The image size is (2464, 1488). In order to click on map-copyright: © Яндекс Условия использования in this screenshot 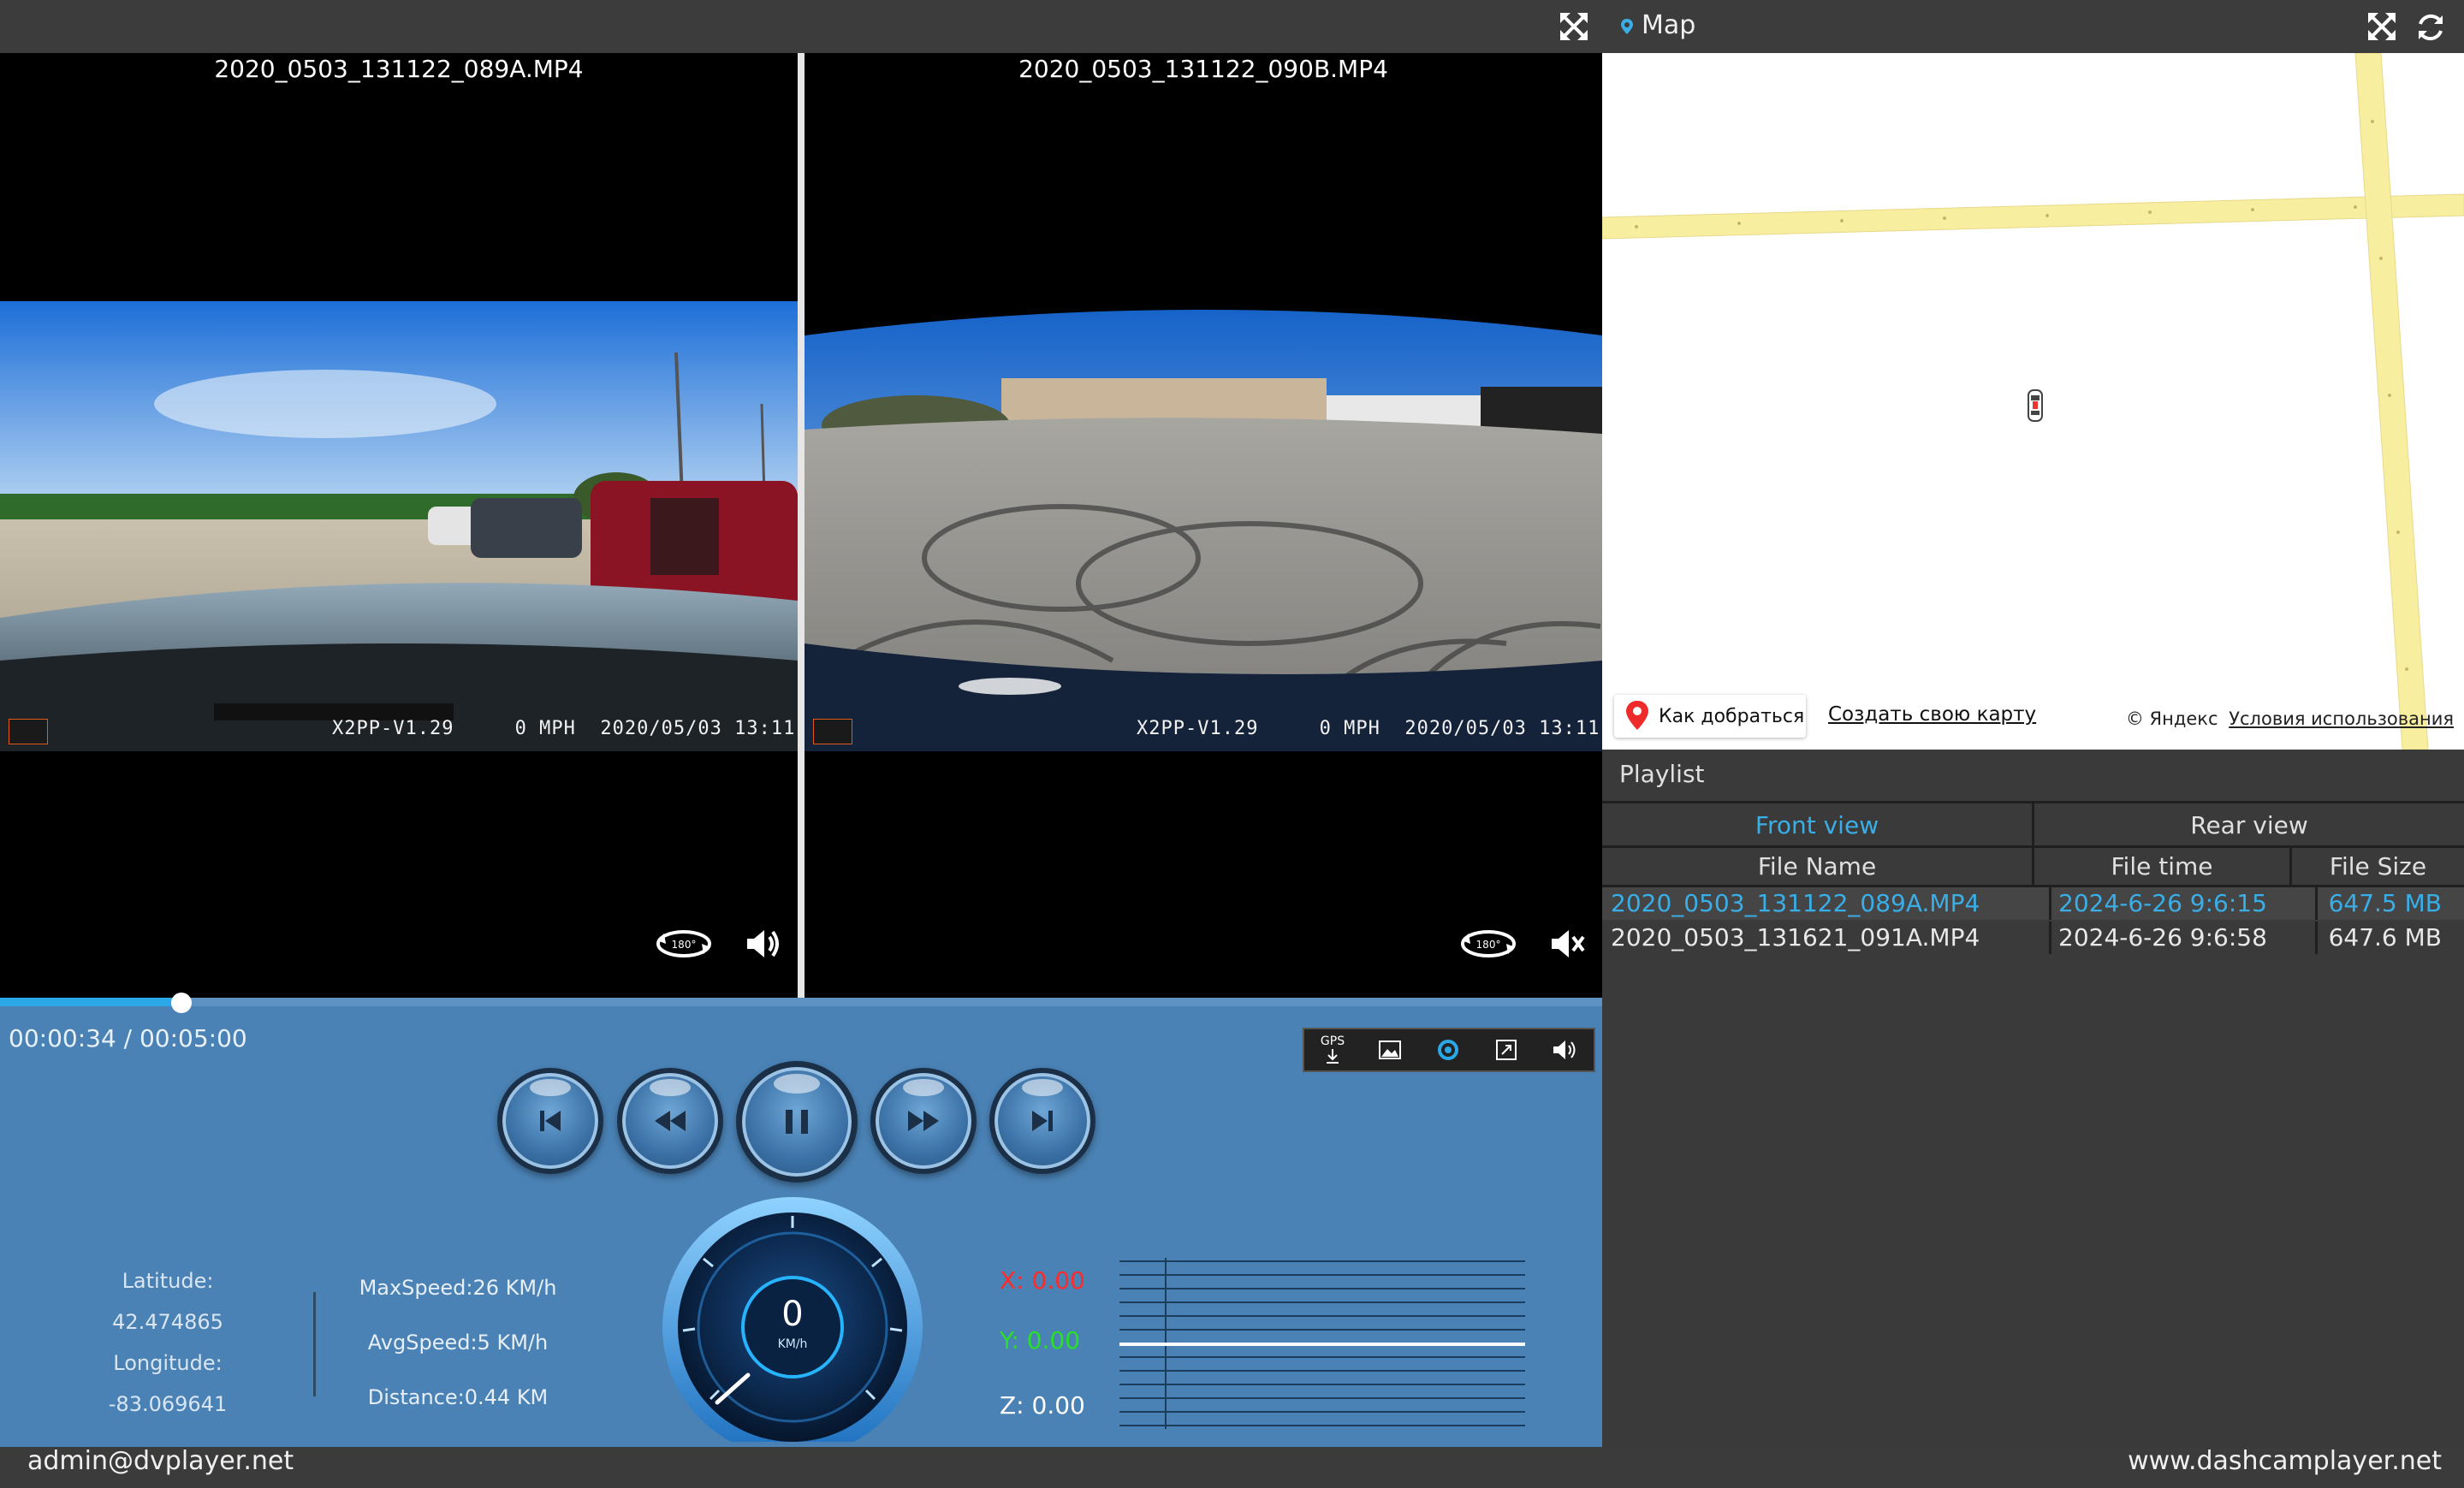, I will do `click(2290, 718)`.